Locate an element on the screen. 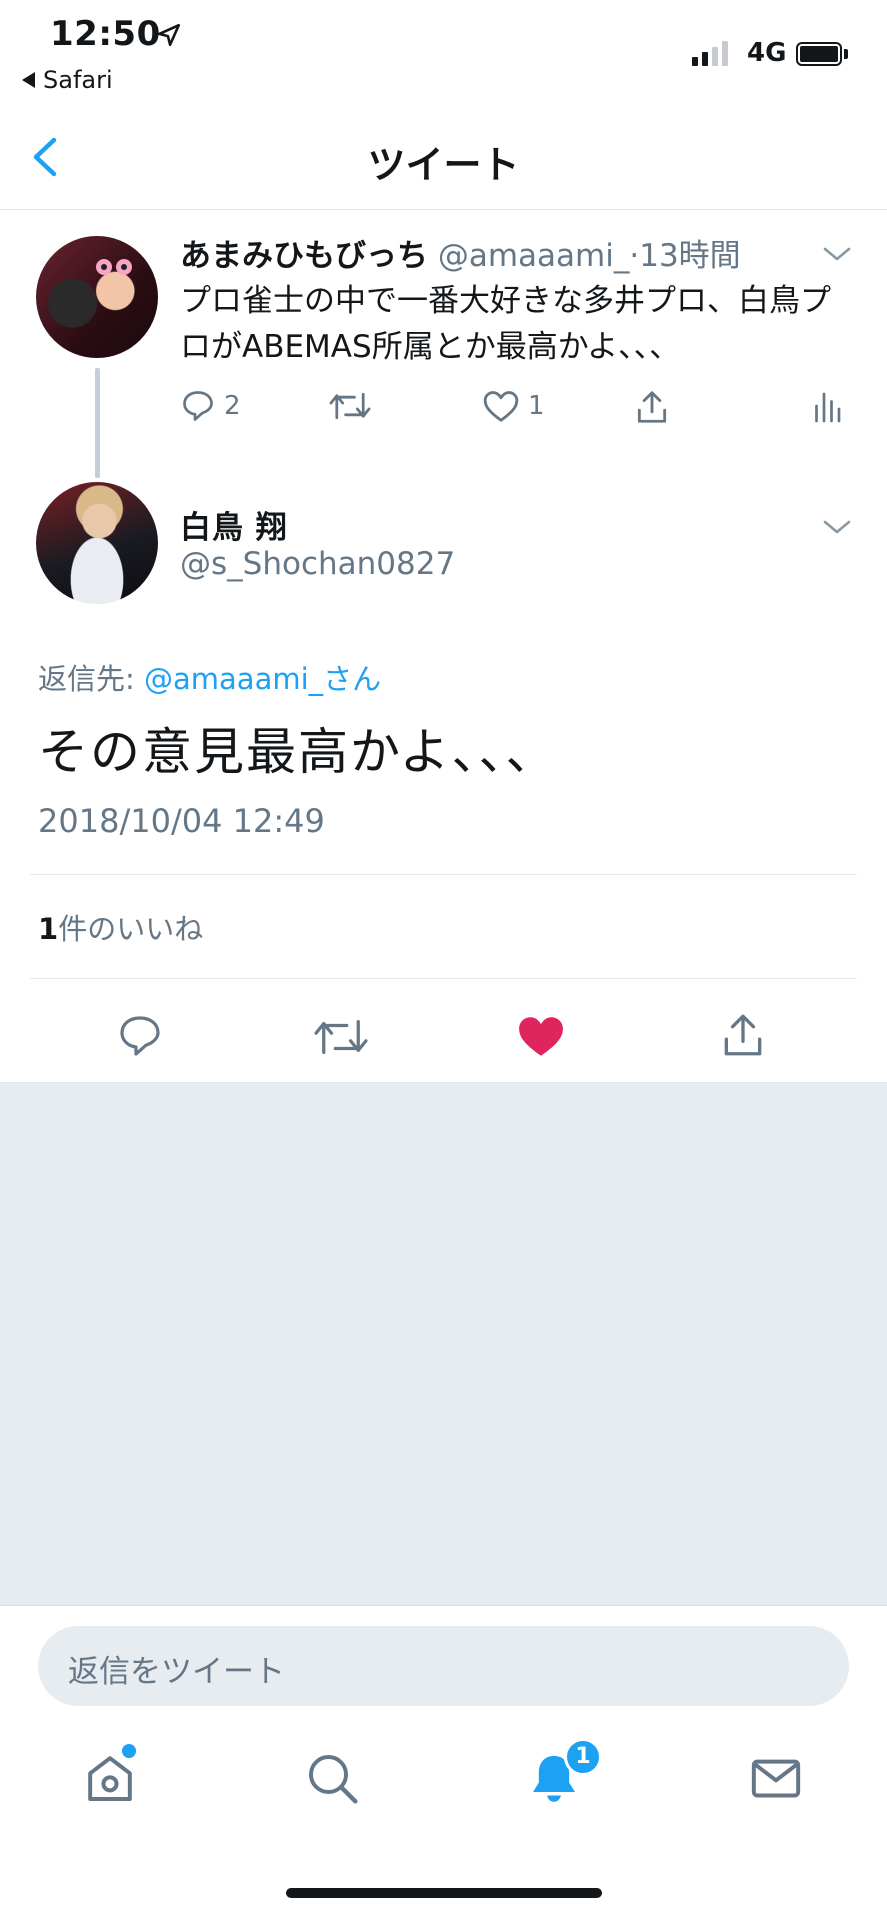 This screenshot has width=887, height=1920. analytics-icon is located at coordinates (828, 407).